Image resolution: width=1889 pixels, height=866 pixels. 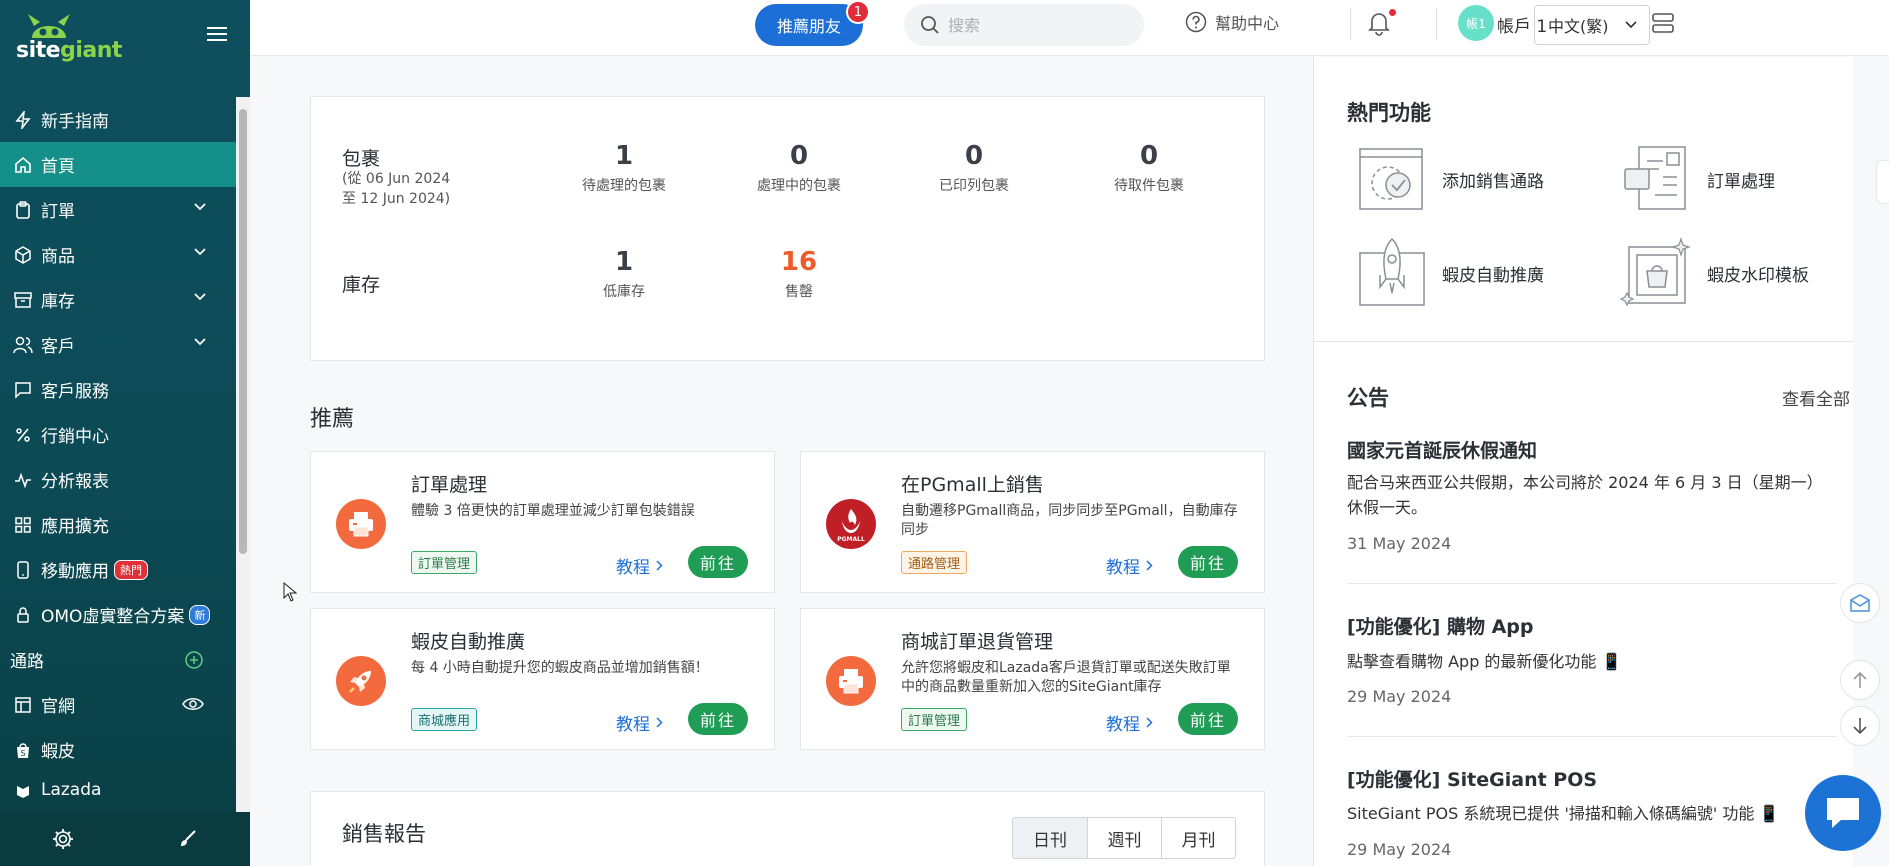 What do you see at coordinates (118, 434) in the screenshot?
I see `sidebar-item-marketing: 行銷中心` at bounding box center [118, 434].